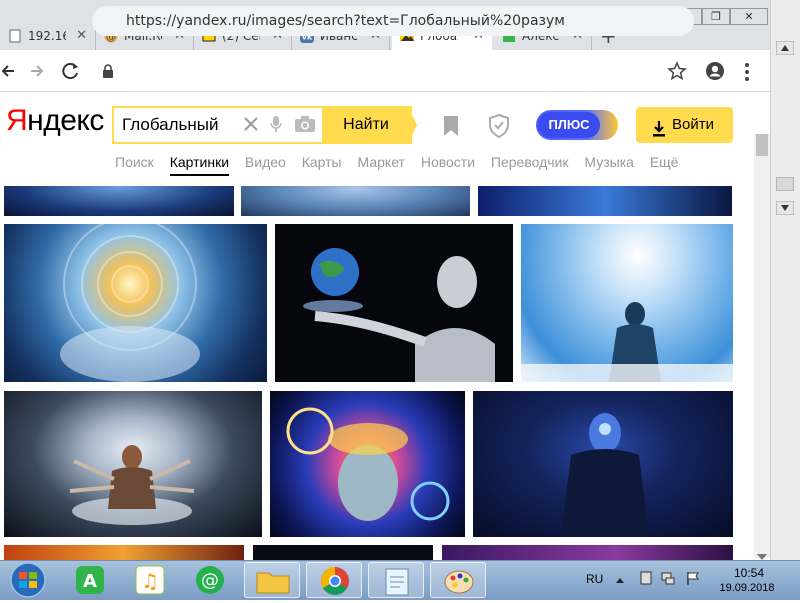 The height and width of the screenshot is (603, 800). What do you see at coordinates (451, 128) in the screenshot?
I see `collections-bookmark-icon` at bounding box center [451, 128].